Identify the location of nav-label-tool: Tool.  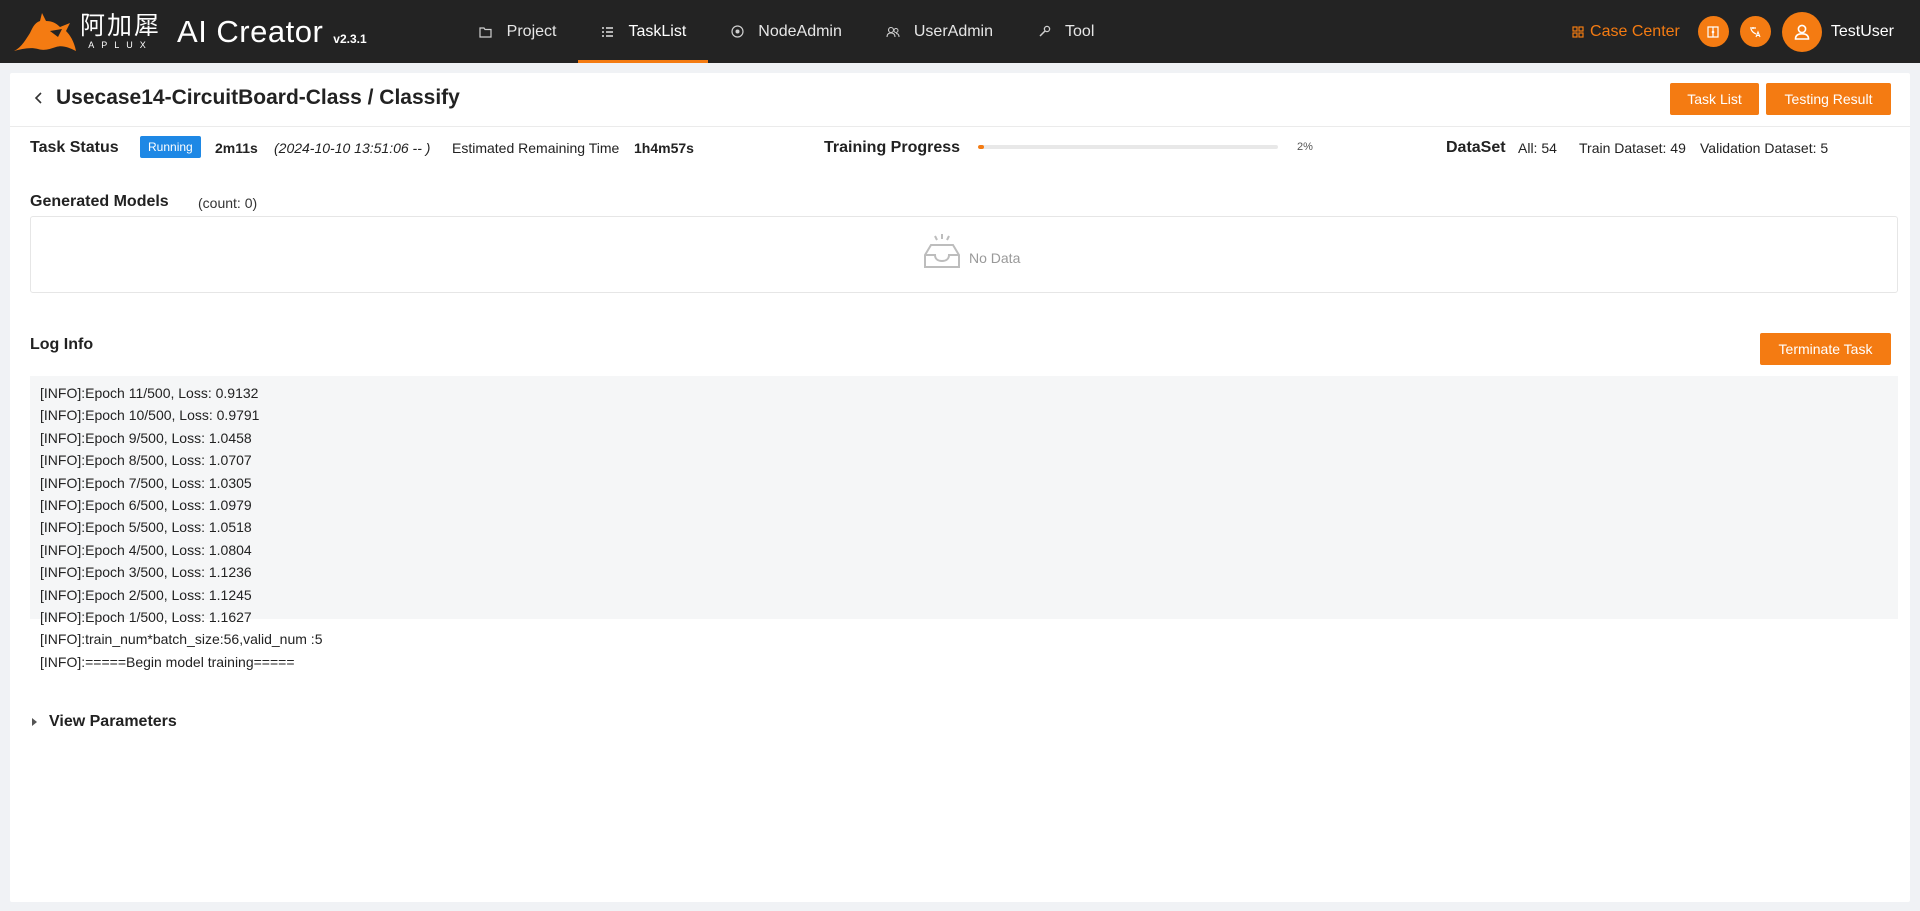
(1080, 31).